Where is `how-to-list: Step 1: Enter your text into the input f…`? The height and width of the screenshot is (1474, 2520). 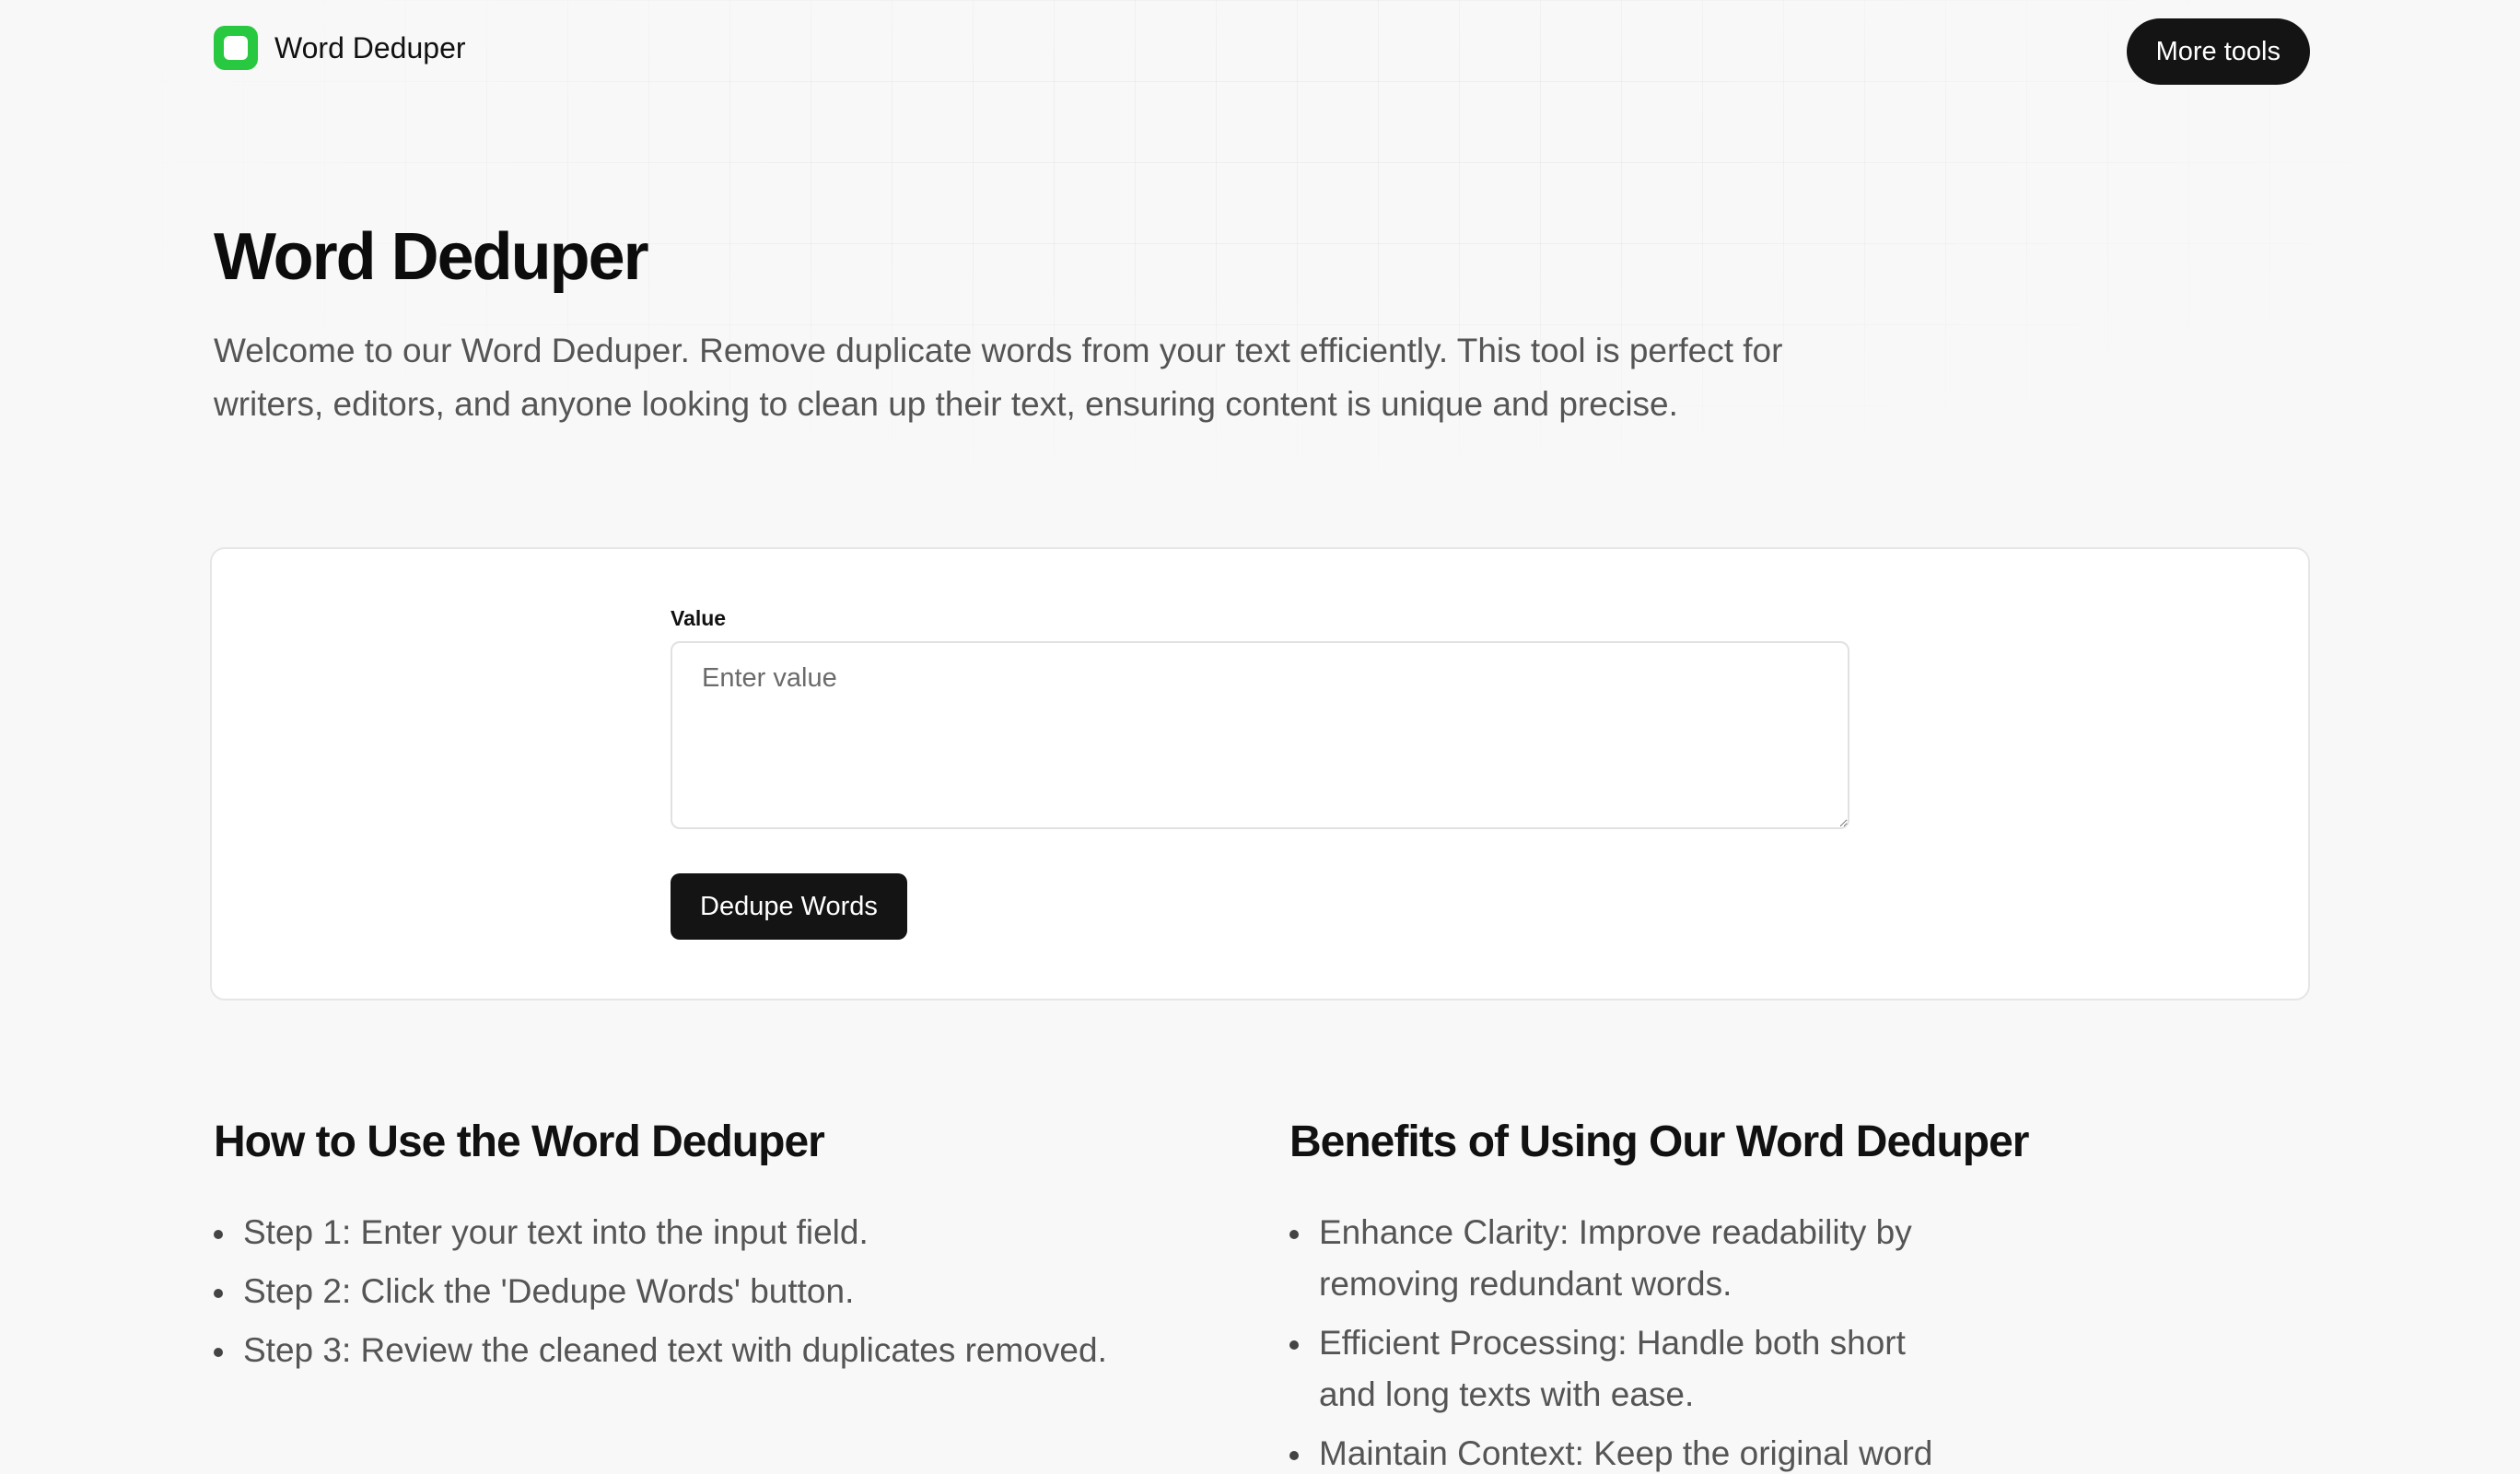 how-to-list: Step 1: Enter your text into the input f… is located at coordinates (720, 1291).